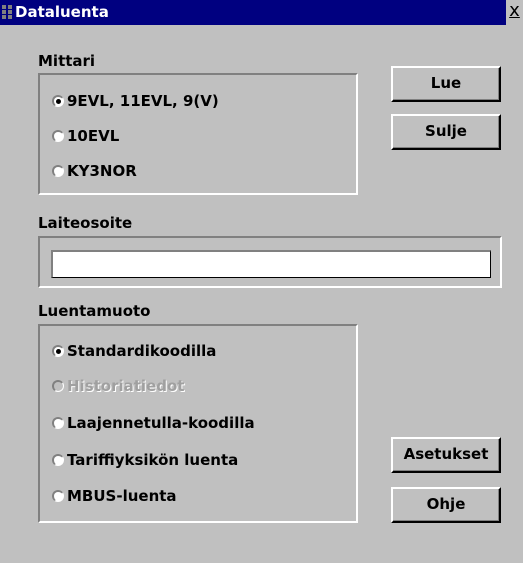  Describe the element at coordinates (114, 496) in the screenshot. I see `radio-mbus-luenta: MBUS-luenta` at that location.